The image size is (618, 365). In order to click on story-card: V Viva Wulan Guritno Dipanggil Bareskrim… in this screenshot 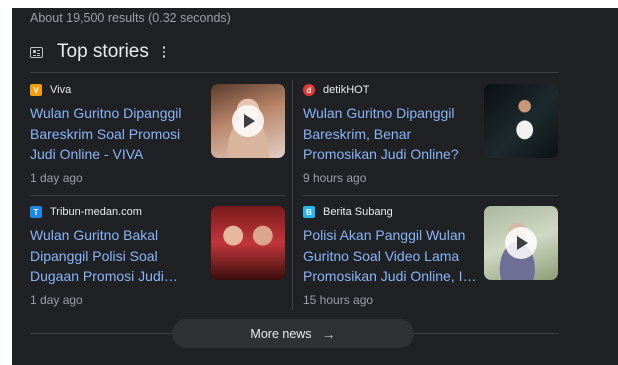, I will do `click(161, 140)`.